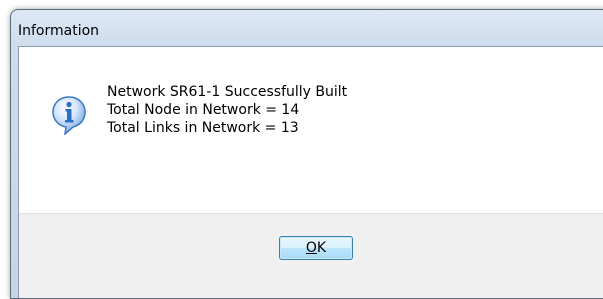 Image resolution: width=603 pixels, height=299 pixels. Describe the element at coordinates (321, 248) in the screenshot. I see `ok-label-rest: K` at that location.